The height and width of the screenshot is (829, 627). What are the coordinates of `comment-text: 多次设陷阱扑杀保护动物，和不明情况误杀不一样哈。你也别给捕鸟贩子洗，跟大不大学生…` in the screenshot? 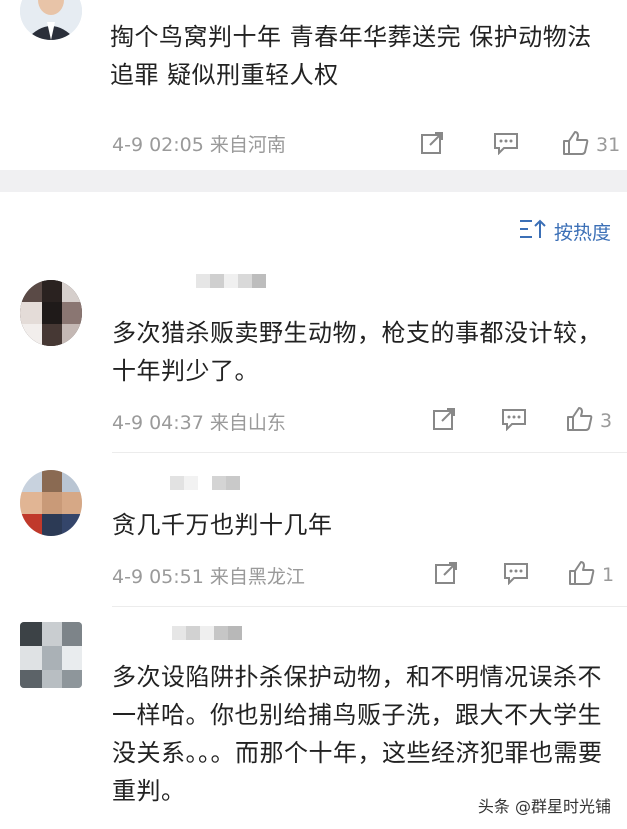 It's located at (357, 734).